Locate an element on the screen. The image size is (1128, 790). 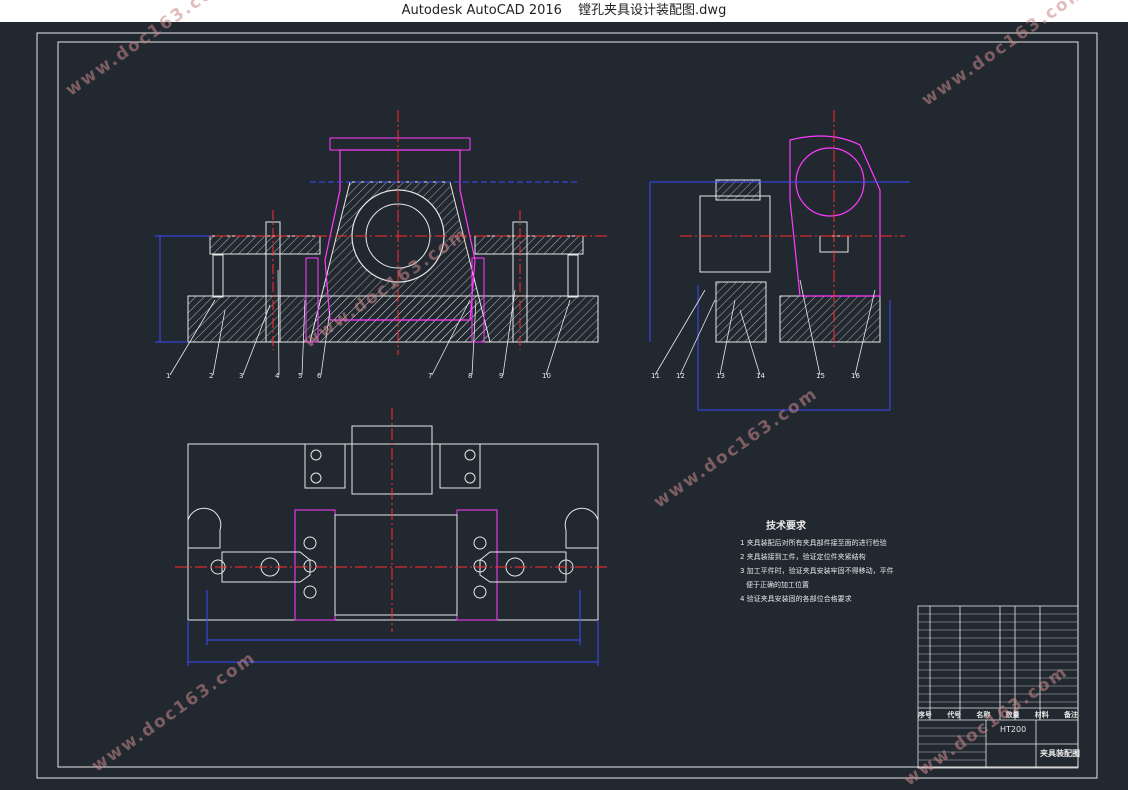
tech-req-line: 4 验证夹具安装固的各部位合格要求 is located at coordinates (796, 599).